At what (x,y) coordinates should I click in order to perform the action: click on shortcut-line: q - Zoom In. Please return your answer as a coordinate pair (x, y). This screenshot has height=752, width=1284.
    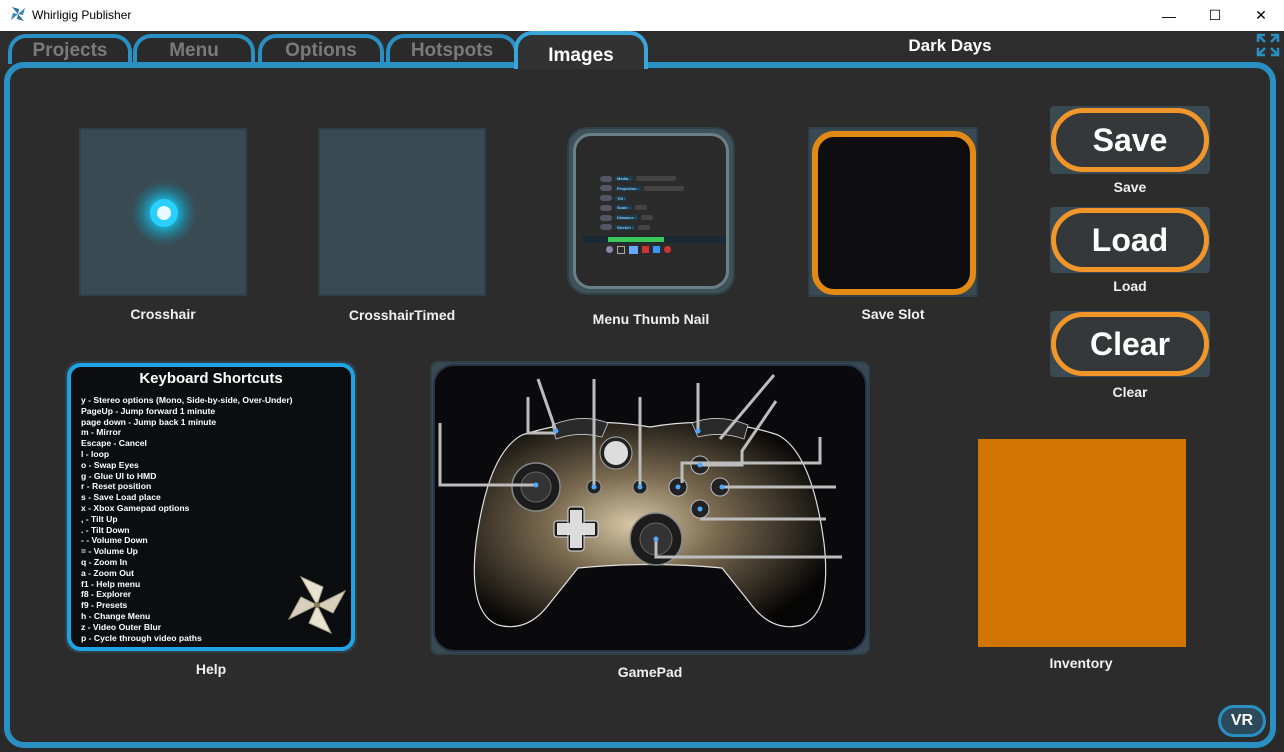
    Looking at the image, I should click on (104, 561).